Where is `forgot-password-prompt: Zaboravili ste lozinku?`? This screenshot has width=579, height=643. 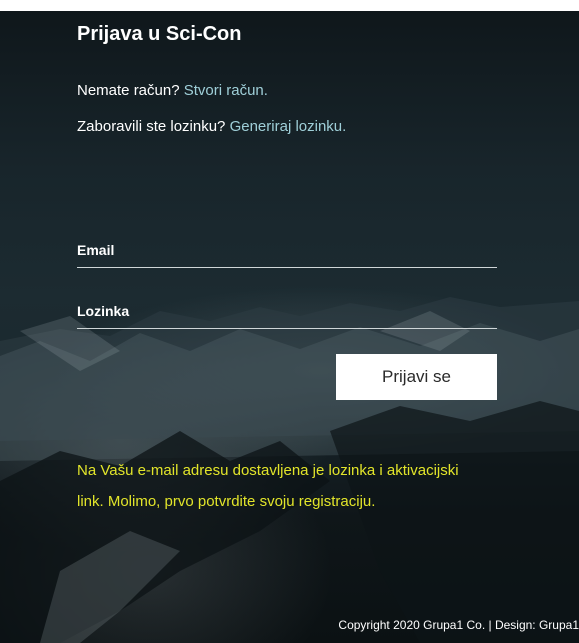
forgot-password-prompt: Zaboravili ste lozinku? is located at coordinates (151, 126).